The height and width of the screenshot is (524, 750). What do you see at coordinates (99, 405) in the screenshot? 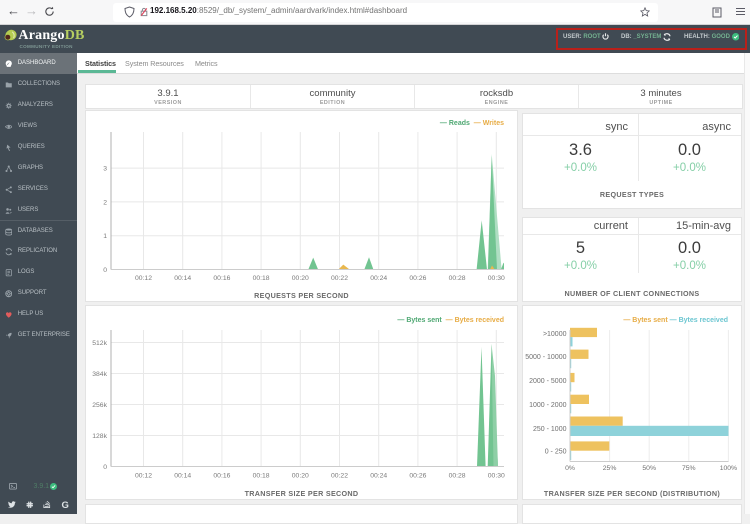
I see `svg-text: 256k` at bounding box center [99, 405].